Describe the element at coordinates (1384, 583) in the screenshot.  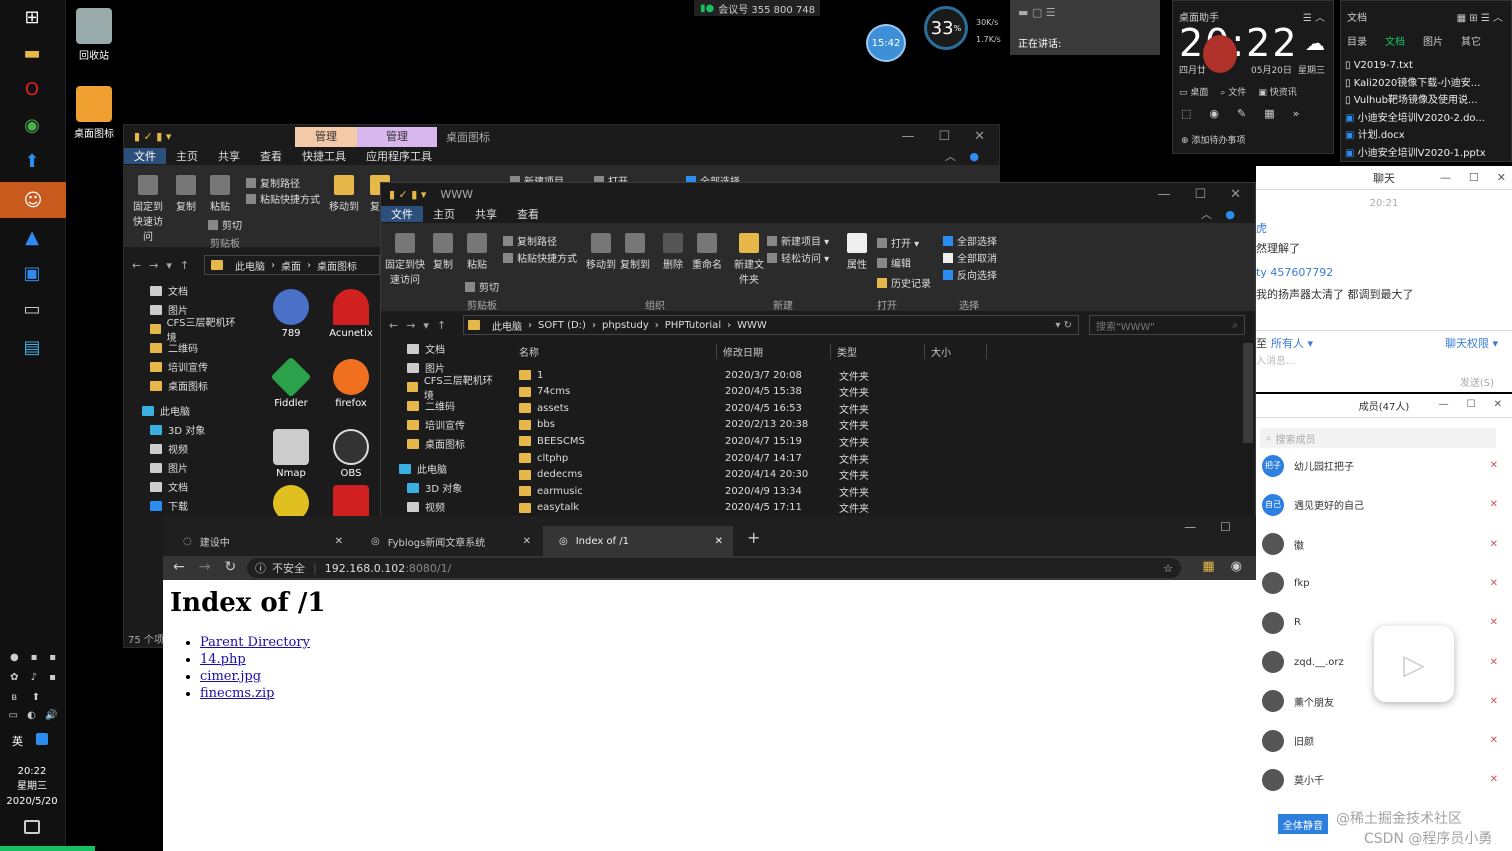
I see `member-item: fkp ✕` at that location.